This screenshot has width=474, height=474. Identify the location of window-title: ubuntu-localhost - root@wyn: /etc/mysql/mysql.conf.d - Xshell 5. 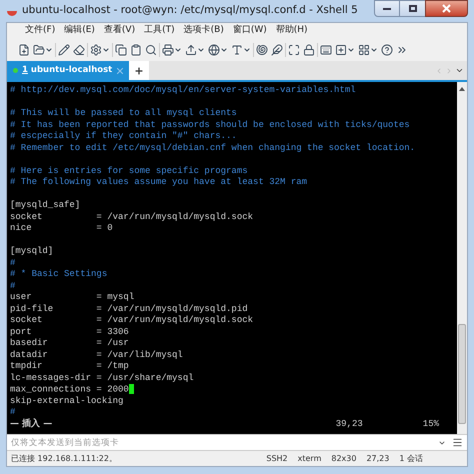
(190, 10).